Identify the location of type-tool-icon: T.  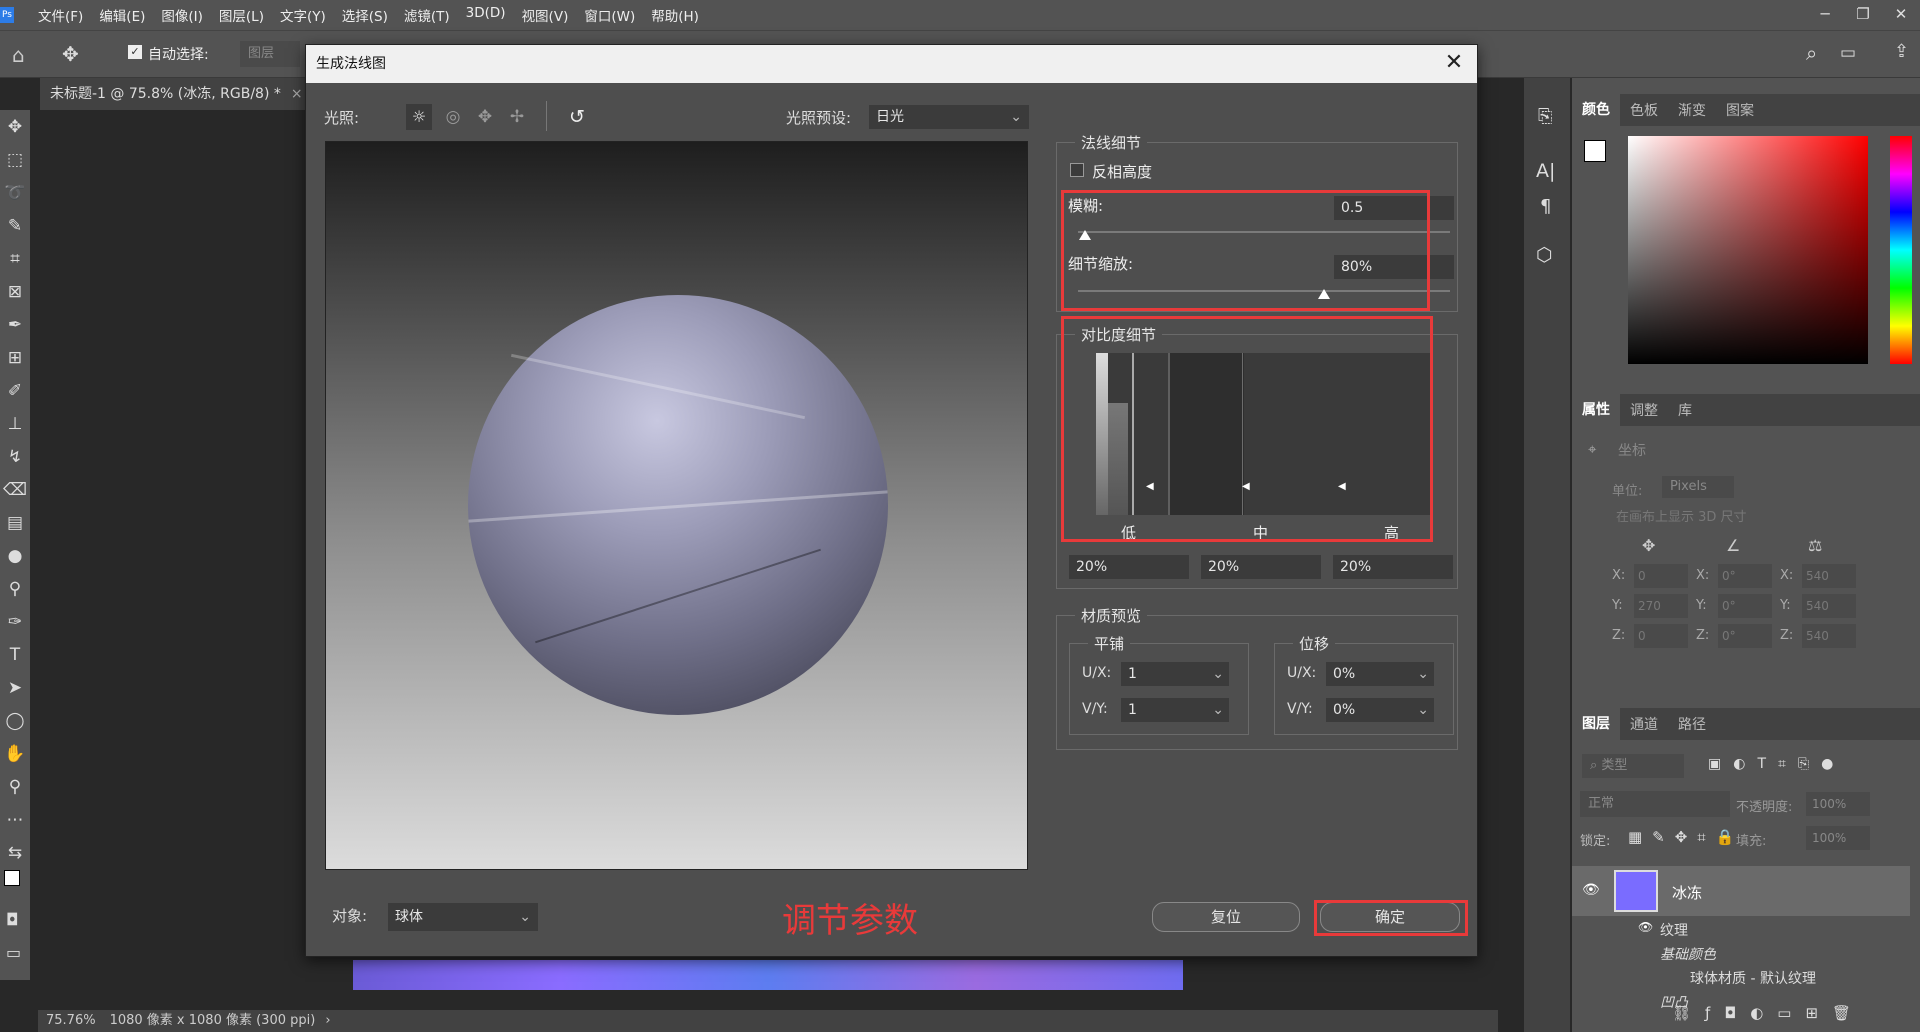
(15, 654).